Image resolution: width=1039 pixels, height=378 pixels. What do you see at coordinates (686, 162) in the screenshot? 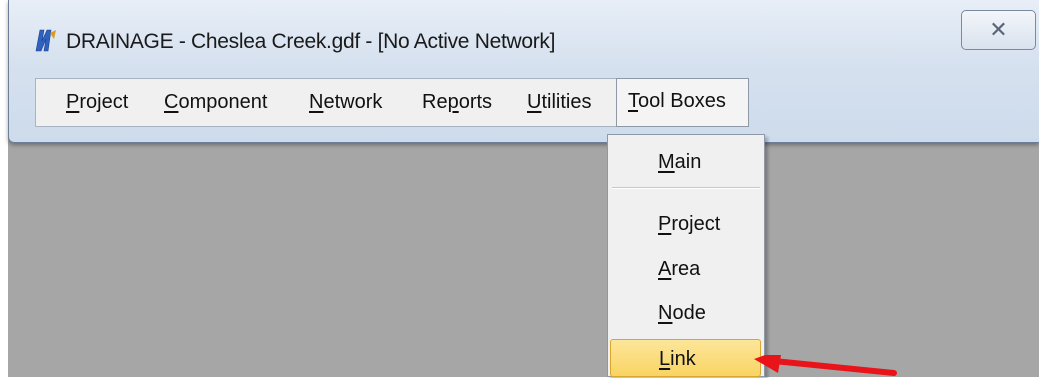
I see `dropdown-item-main: Main` at bounding box center [686, 162].